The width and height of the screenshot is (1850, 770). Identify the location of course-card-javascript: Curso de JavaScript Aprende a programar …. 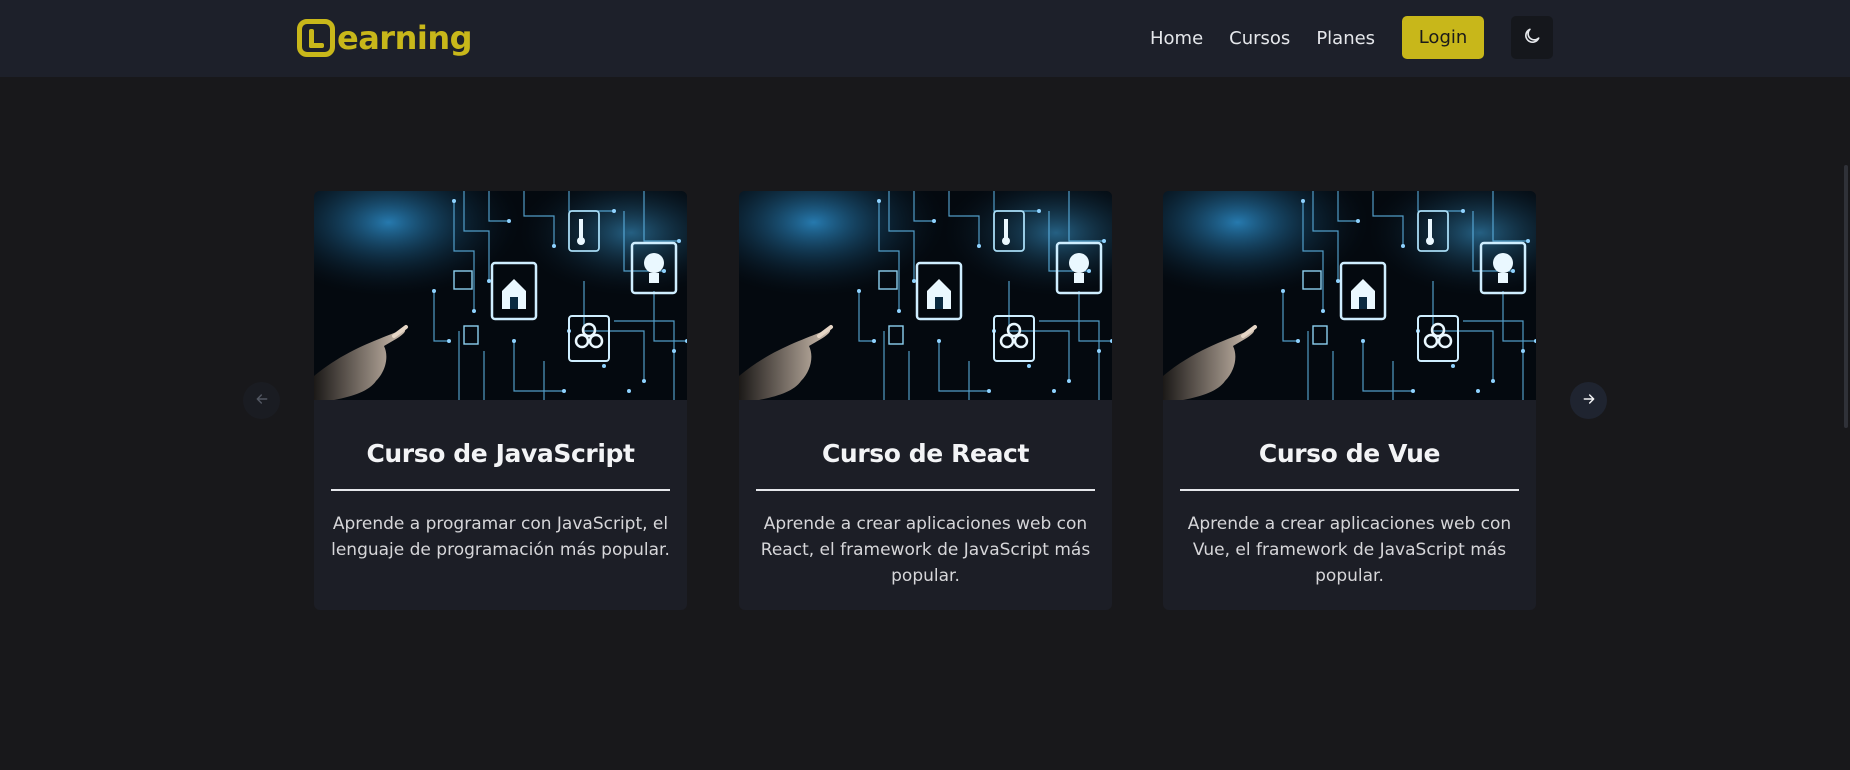
(500, 400).